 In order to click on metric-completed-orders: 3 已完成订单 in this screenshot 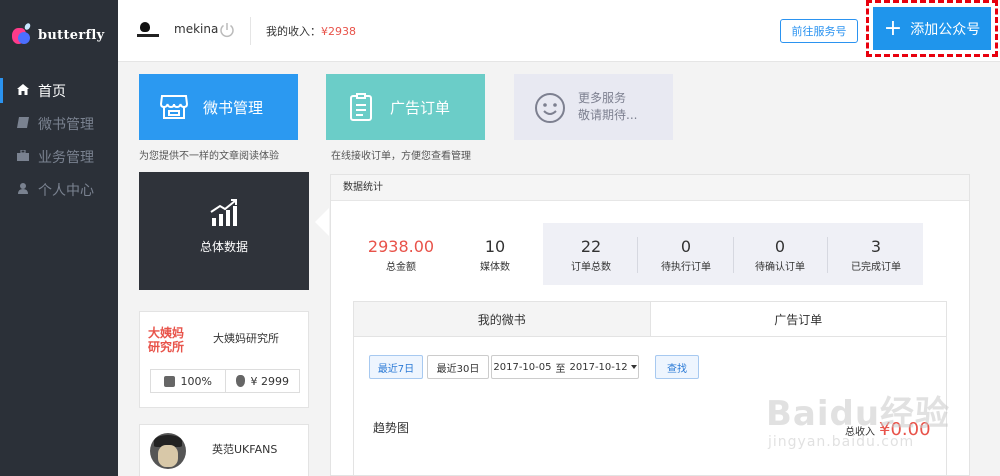, I will do `click(876, 255)`.